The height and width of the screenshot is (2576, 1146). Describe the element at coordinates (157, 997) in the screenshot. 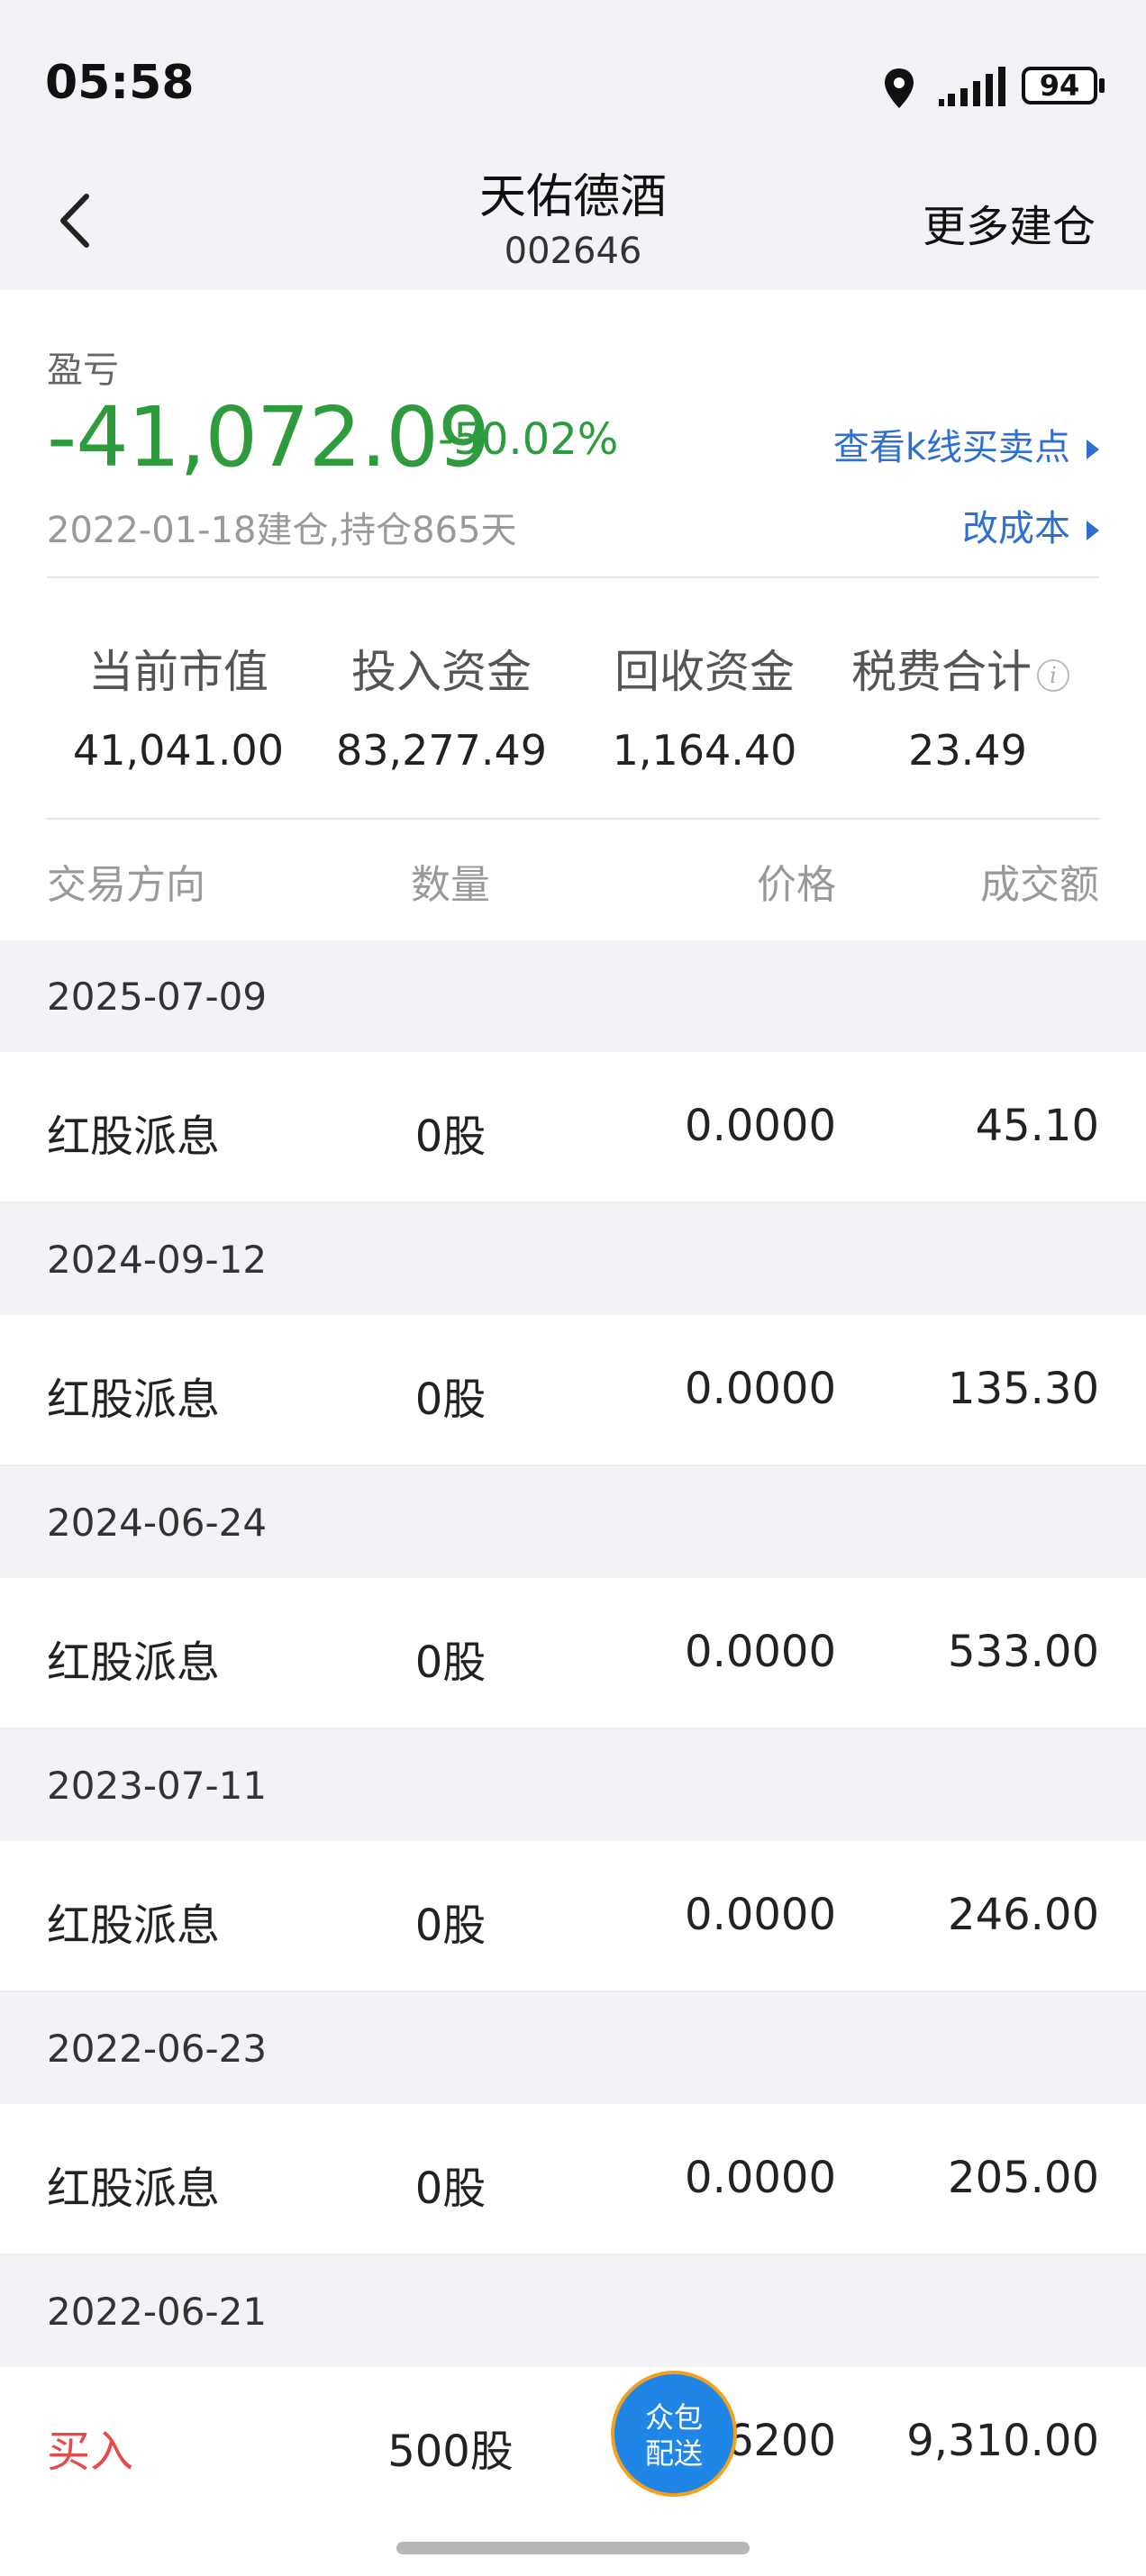

I see `date-label: 2025-07-09` at that location.